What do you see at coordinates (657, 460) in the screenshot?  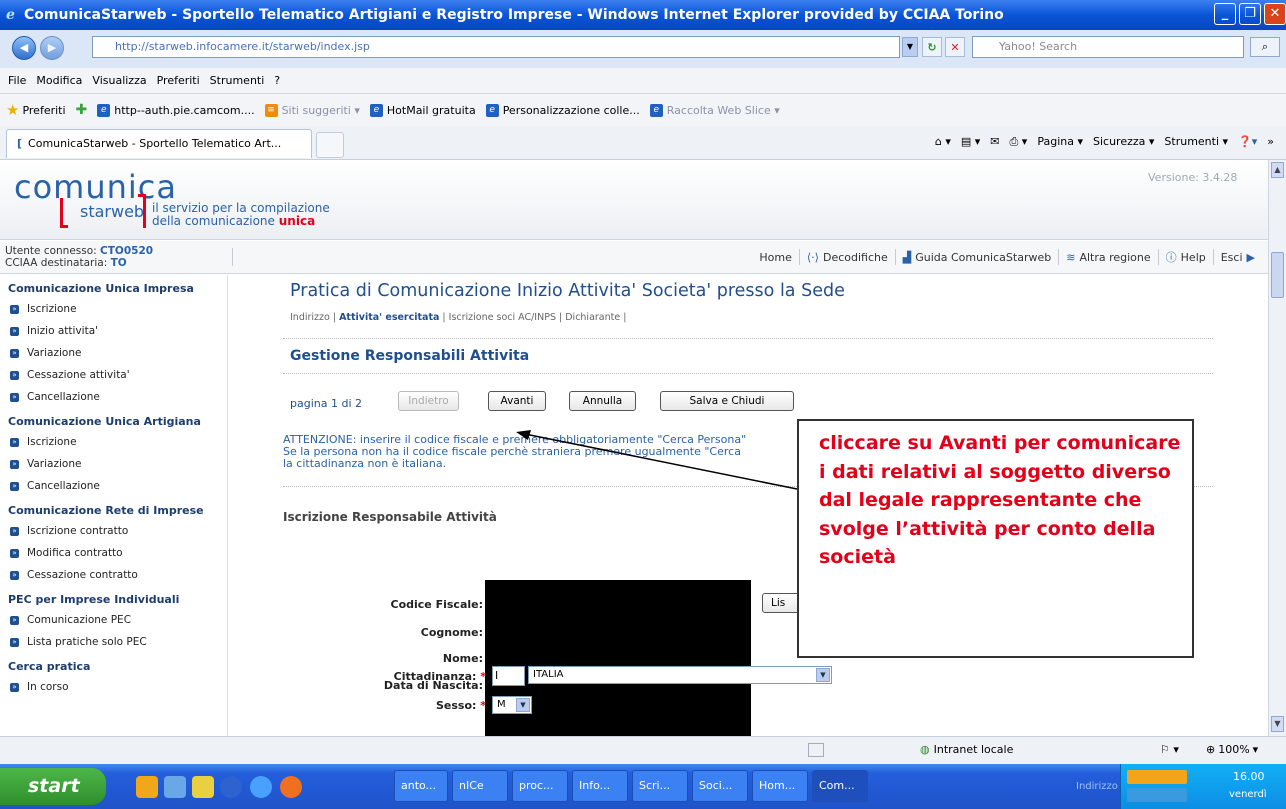 I see `annotation-arrow` at bounding box center [657, 460].